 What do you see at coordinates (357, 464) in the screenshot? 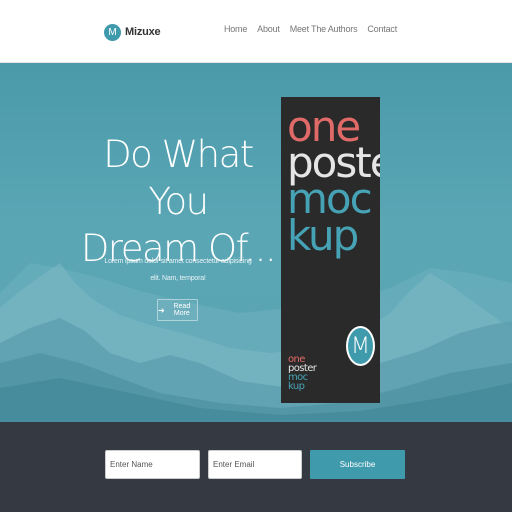
I see `subscribe-button: Subscribe` at bounding box center [357, 464].